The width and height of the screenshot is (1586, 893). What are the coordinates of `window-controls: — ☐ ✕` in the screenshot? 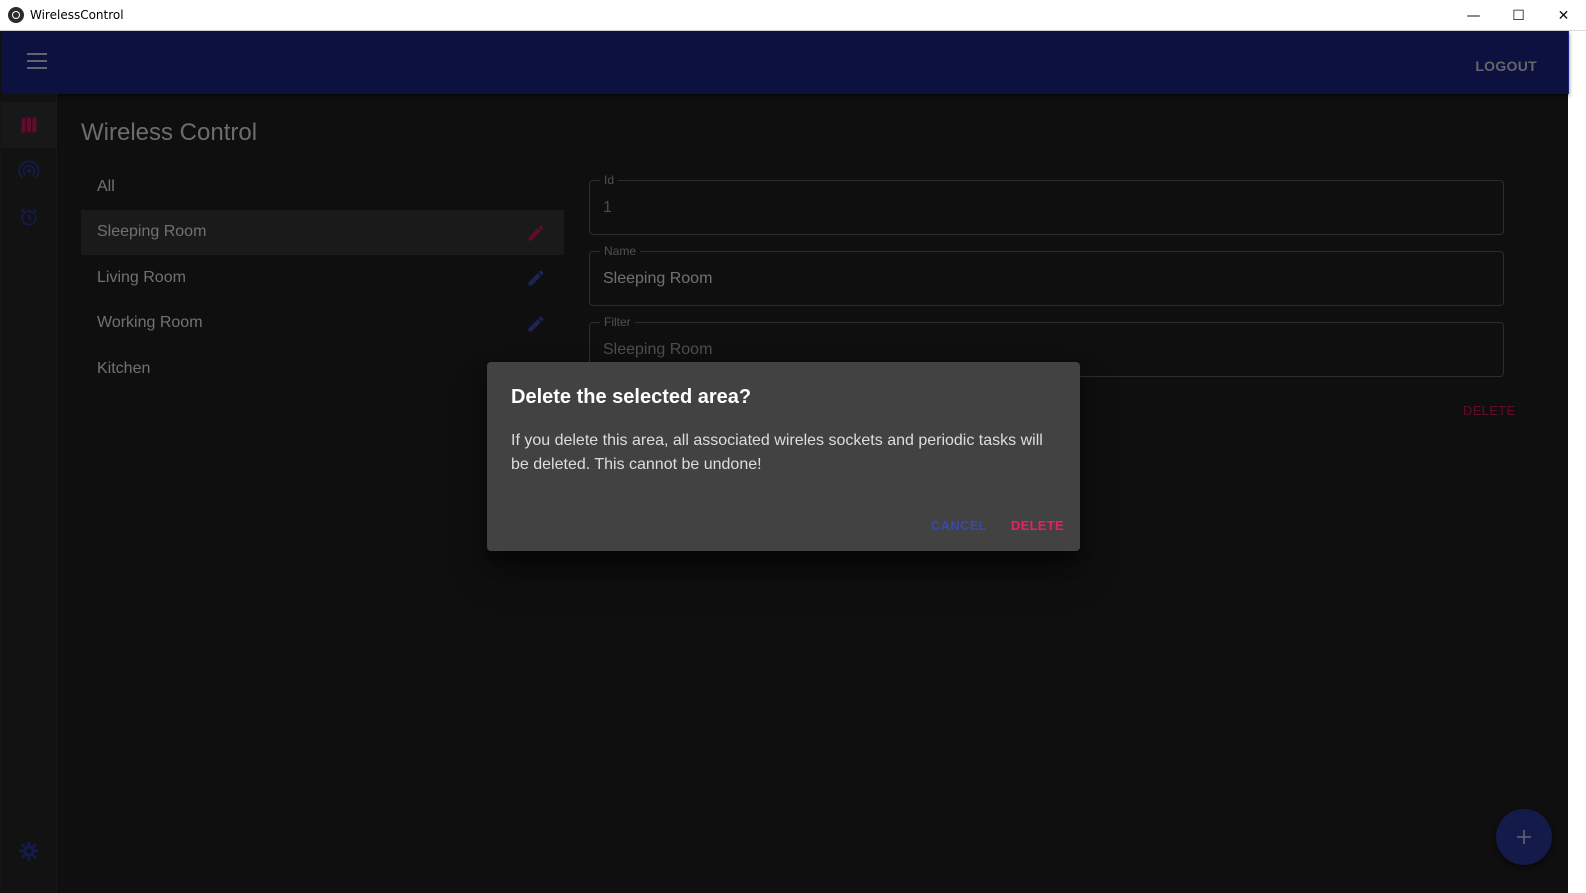 It's located at (1518, 15).